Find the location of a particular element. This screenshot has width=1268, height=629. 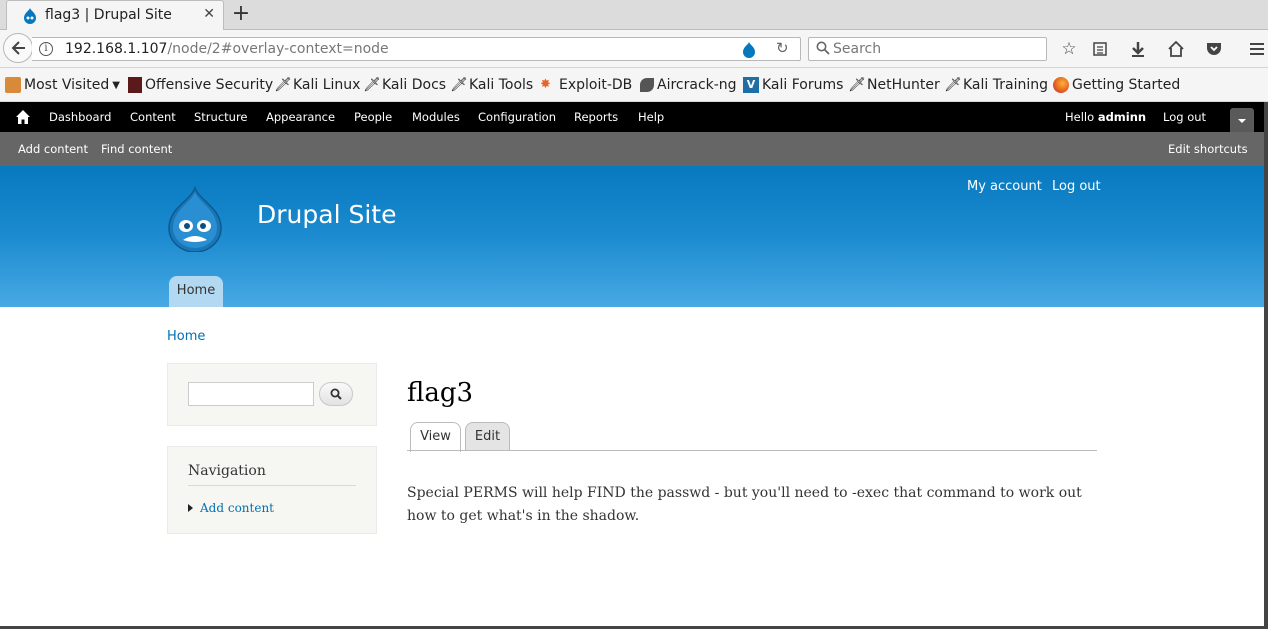

toolbar-item-help: Help is located at coordinates (651, 117).